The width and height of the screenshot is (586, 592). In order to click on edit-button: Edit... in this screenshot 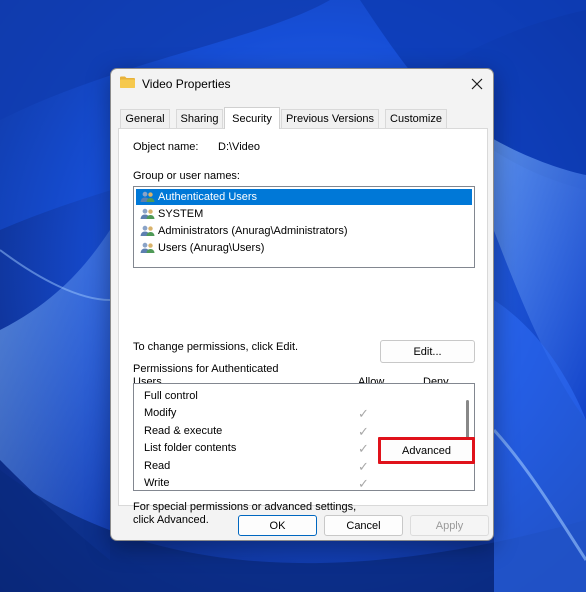, I will do `click(427, 351)`.